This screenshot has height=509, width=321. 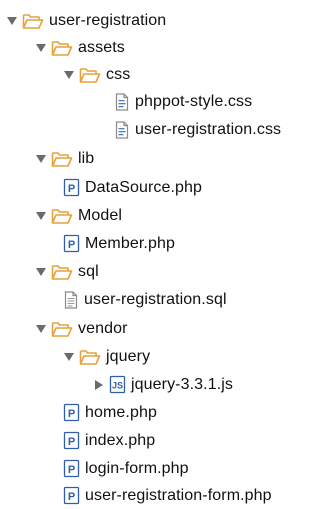 What do you see at coordinates (99, 385) in the screenshot?
I see `chevron-right-icon` at bounding box center [99, 385].